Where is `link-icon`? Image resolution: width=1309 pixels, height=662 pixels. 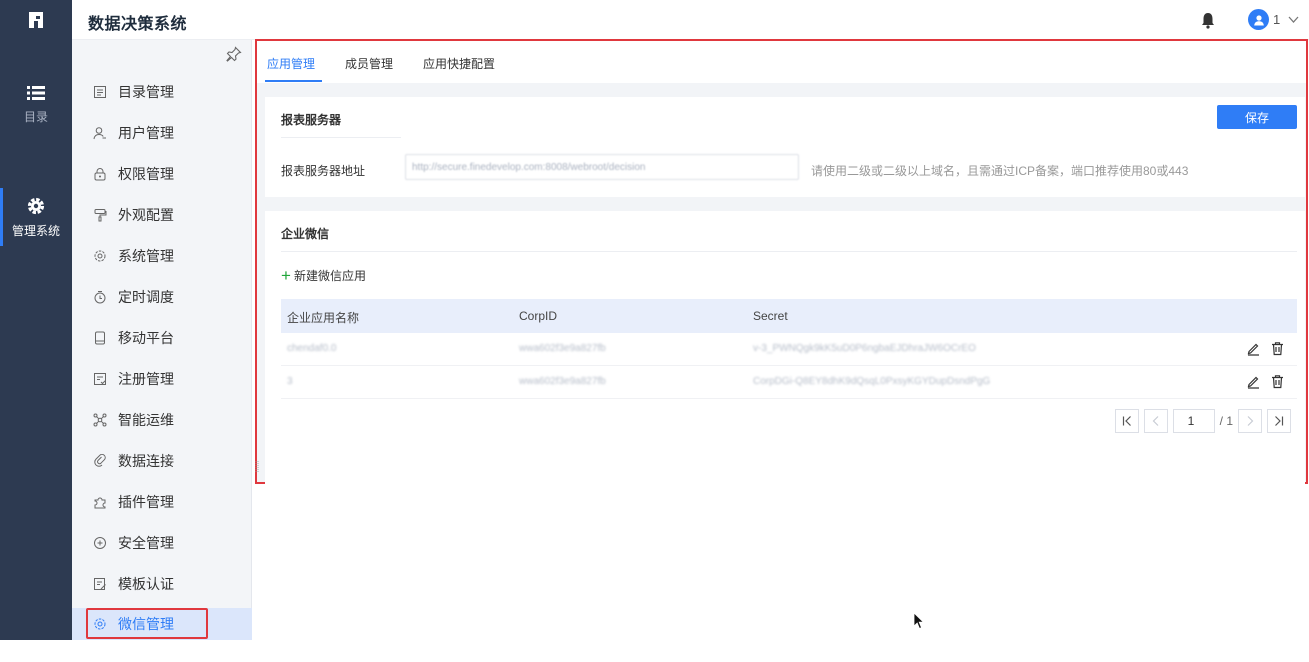 link-icon is located at coordinates (100, 461).